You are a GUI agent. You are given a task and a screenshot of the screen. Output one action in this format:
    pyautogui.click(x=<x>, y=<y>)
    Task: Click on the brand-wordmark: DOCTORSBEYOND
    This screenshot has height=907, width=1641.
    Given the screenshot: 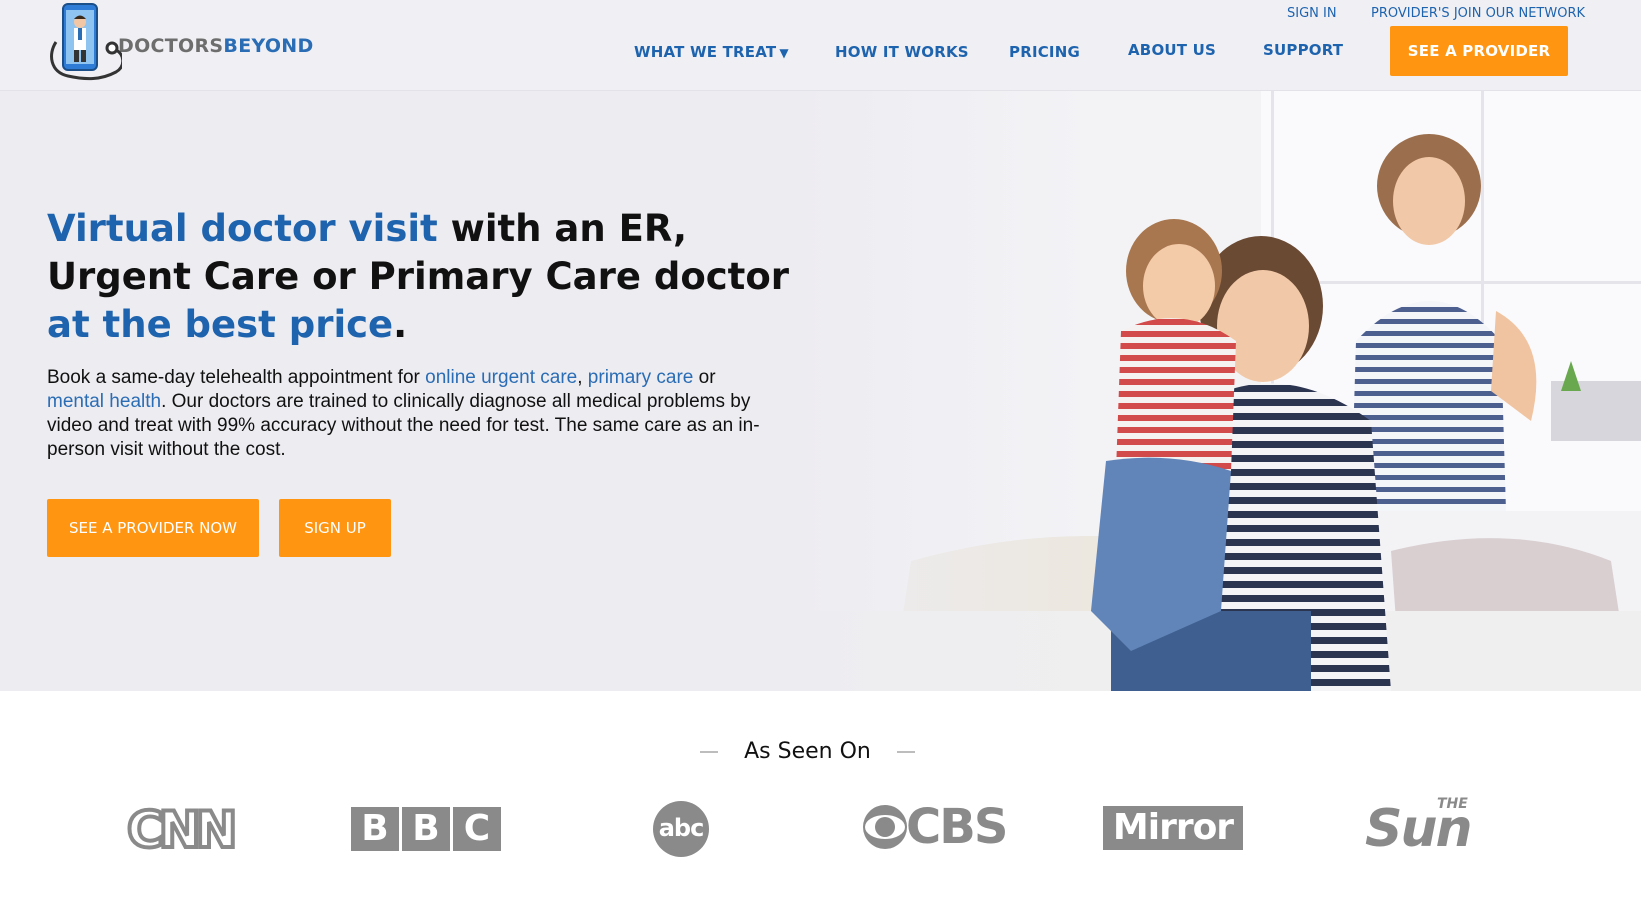 What is the action you would take?
    pyautogui.click(x=216, y=46)
    